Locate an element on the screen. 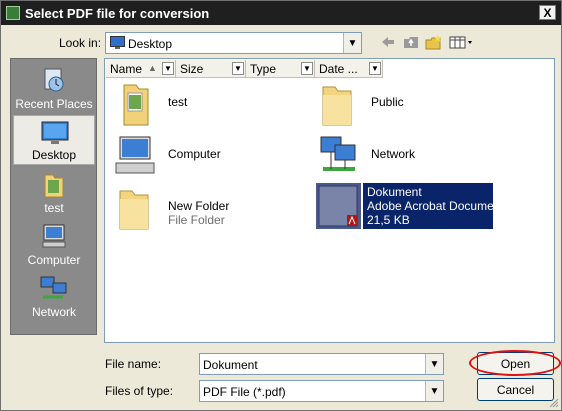 This screenshot has width=562, height=411. app-icon is located at coordinates (13, 13).